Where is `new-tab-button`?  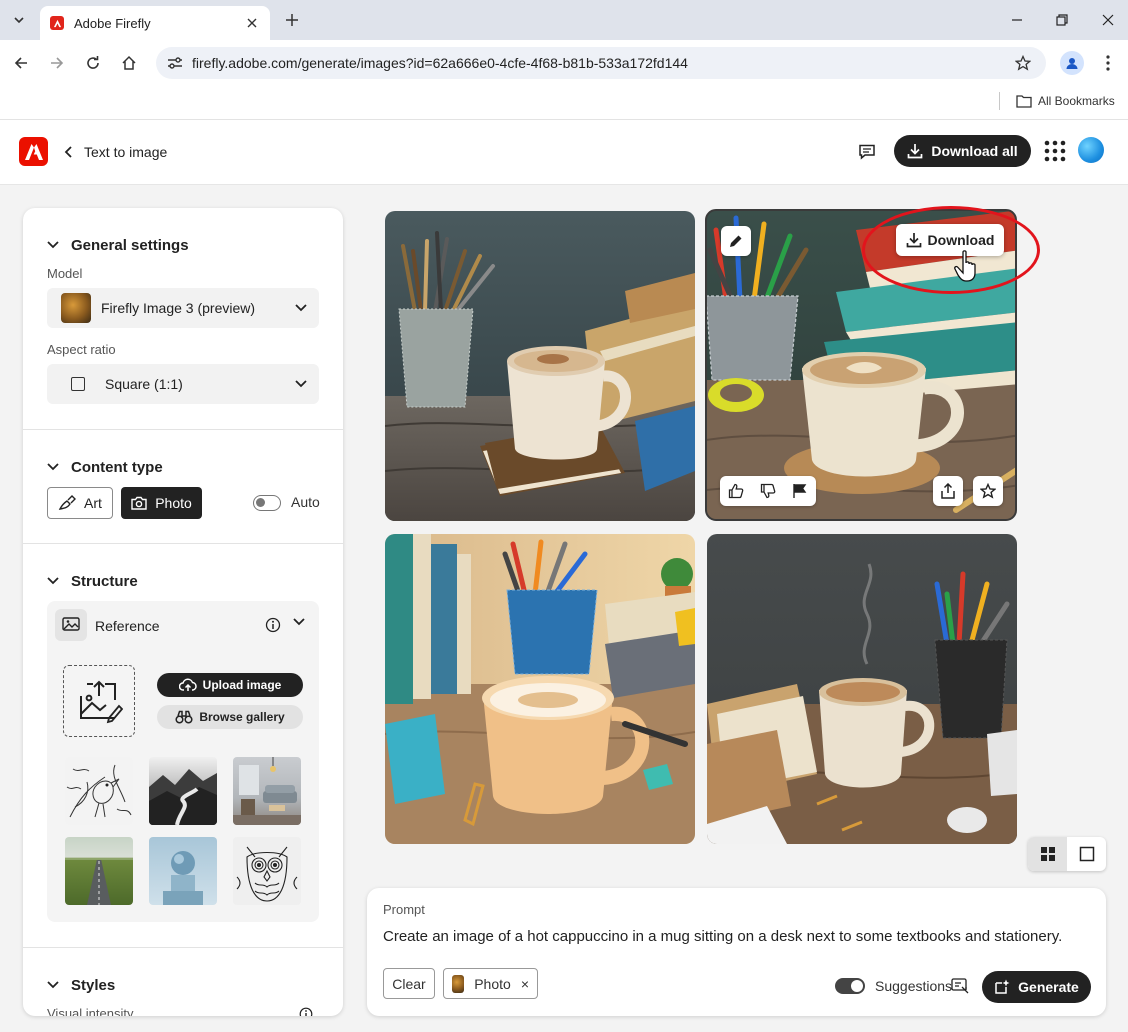
new-tab-button is located at coordinates (292, 20).